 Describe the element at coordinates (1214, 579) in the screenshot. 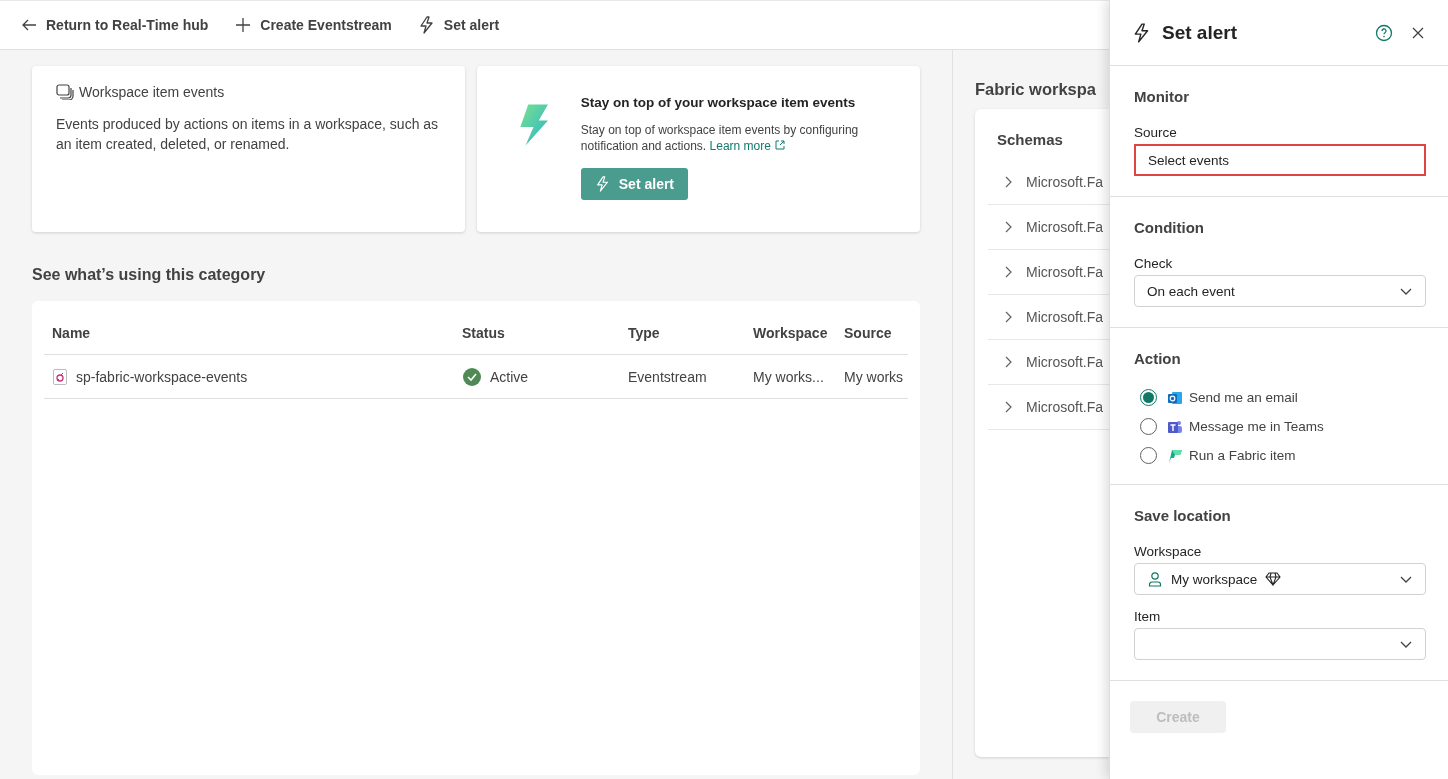

I see `dropdown-value: My workspace` at that location.